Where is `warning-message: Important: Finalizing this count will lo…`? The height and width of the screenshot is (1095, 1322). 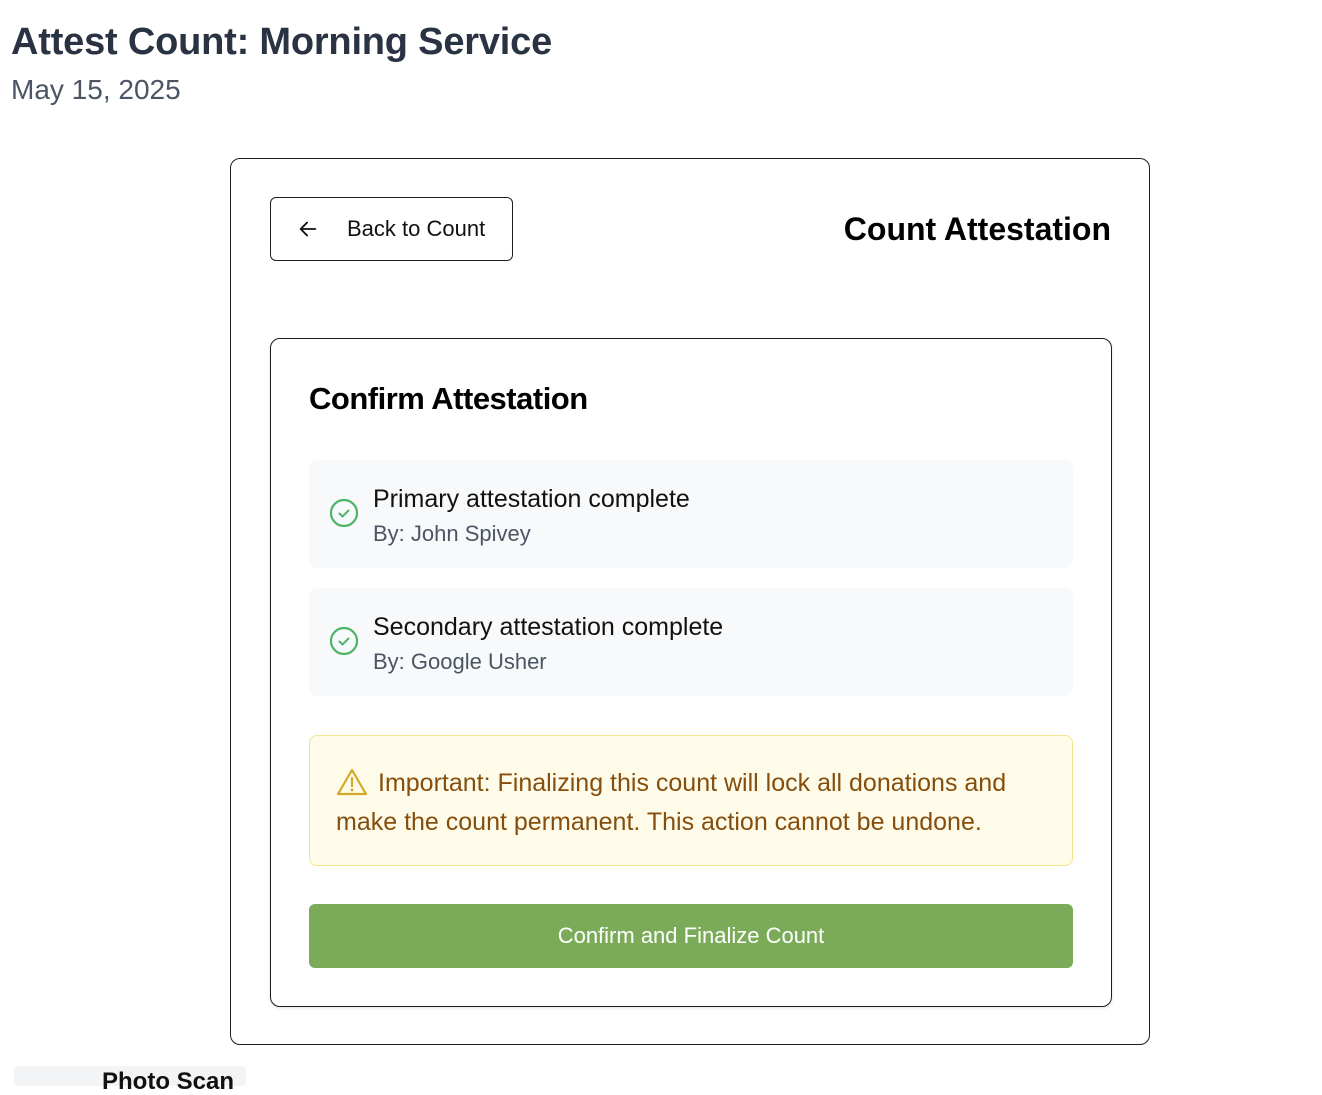
warning-message: Important: Finalizing this count will lo… is located at coordinates (691, 803).